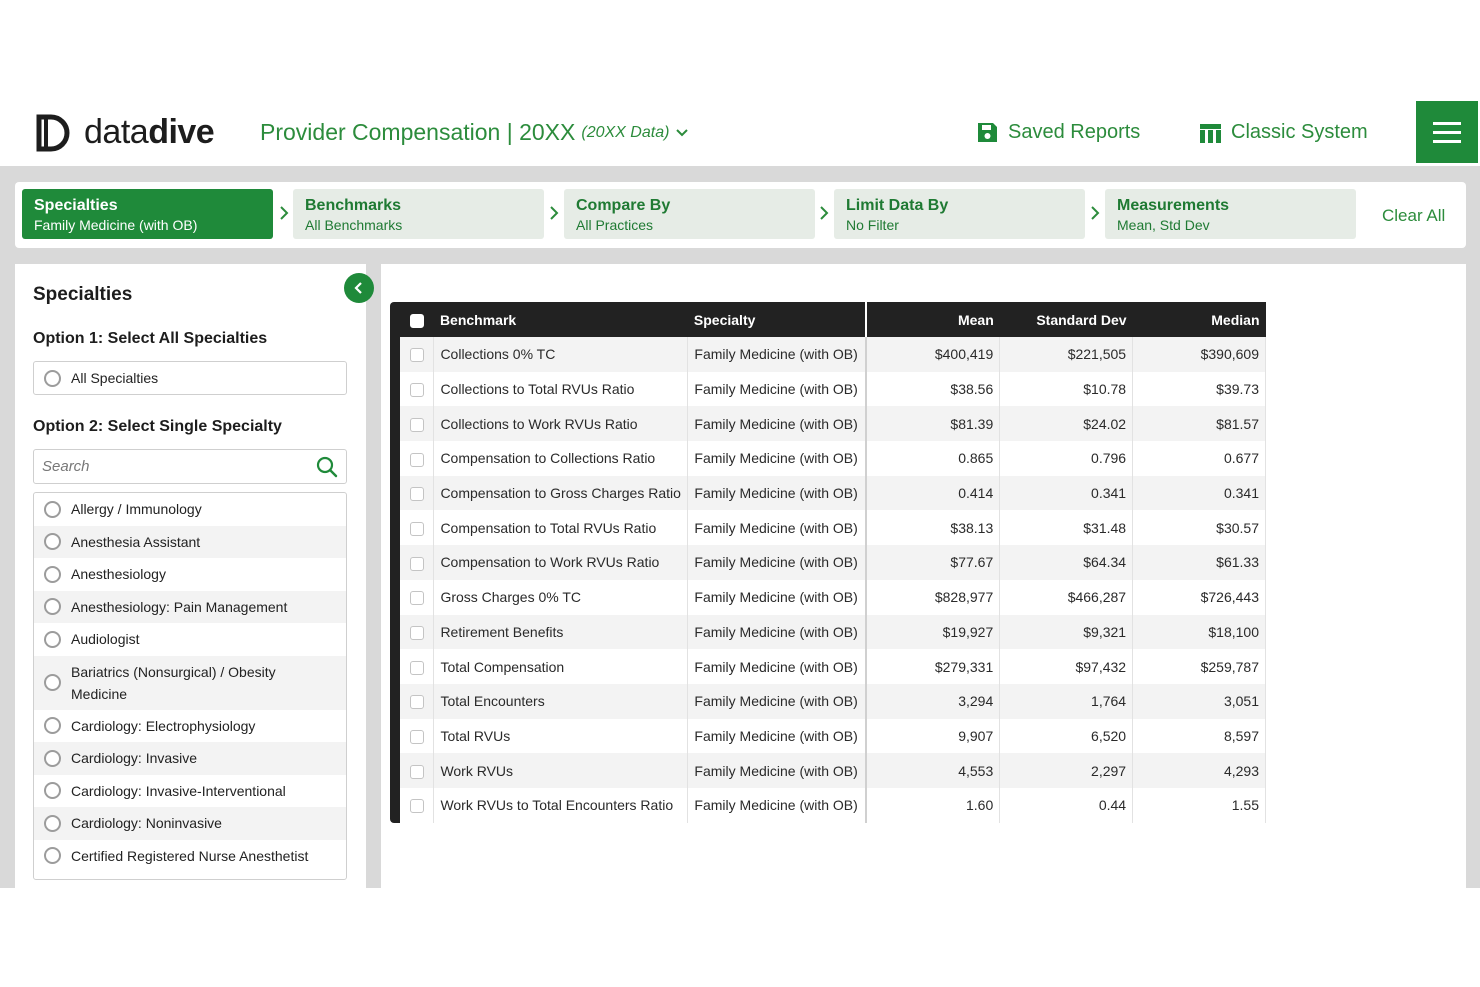 The height and width of the screenshot is (987, 1480). What do you see at coordinates (777, 319) in the screenshot?
I see `header-specialty: Specialty` at bounding box center [777, 319].